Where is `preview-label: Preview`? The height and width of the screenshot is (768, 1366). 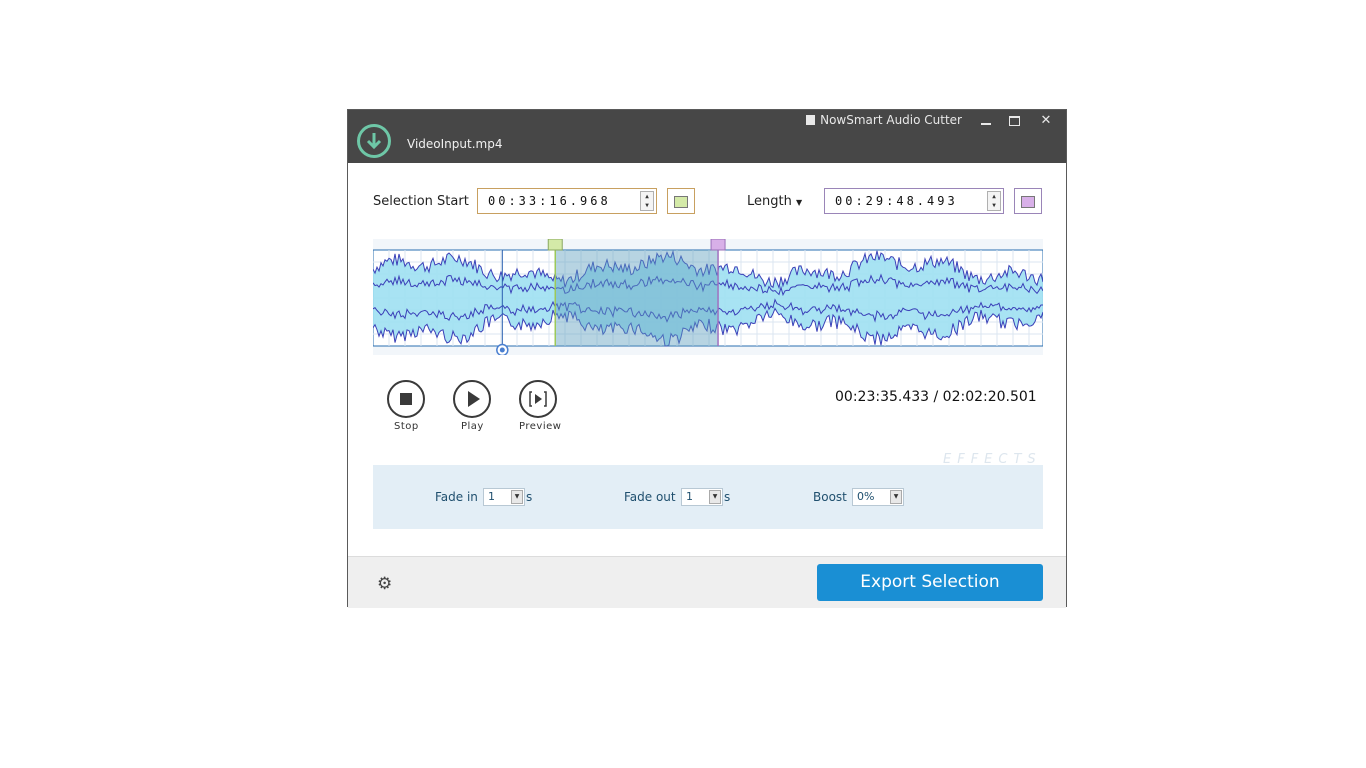 preview-label: Preview is located at coordinates (540, 426).